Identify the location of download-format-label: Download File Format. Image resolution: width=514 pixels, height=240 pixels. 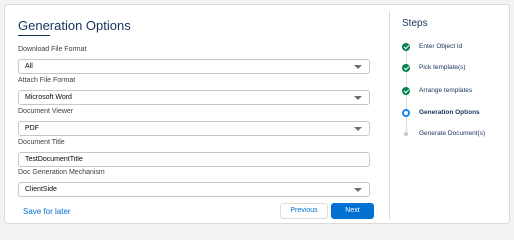
(52, 49).